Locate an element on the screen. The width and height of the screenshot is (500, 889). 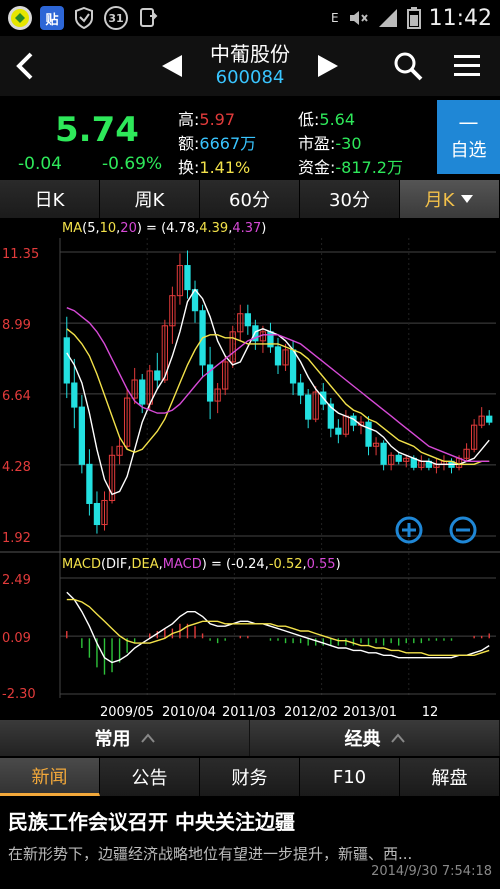
search-button is located at coordinates (408, 66).